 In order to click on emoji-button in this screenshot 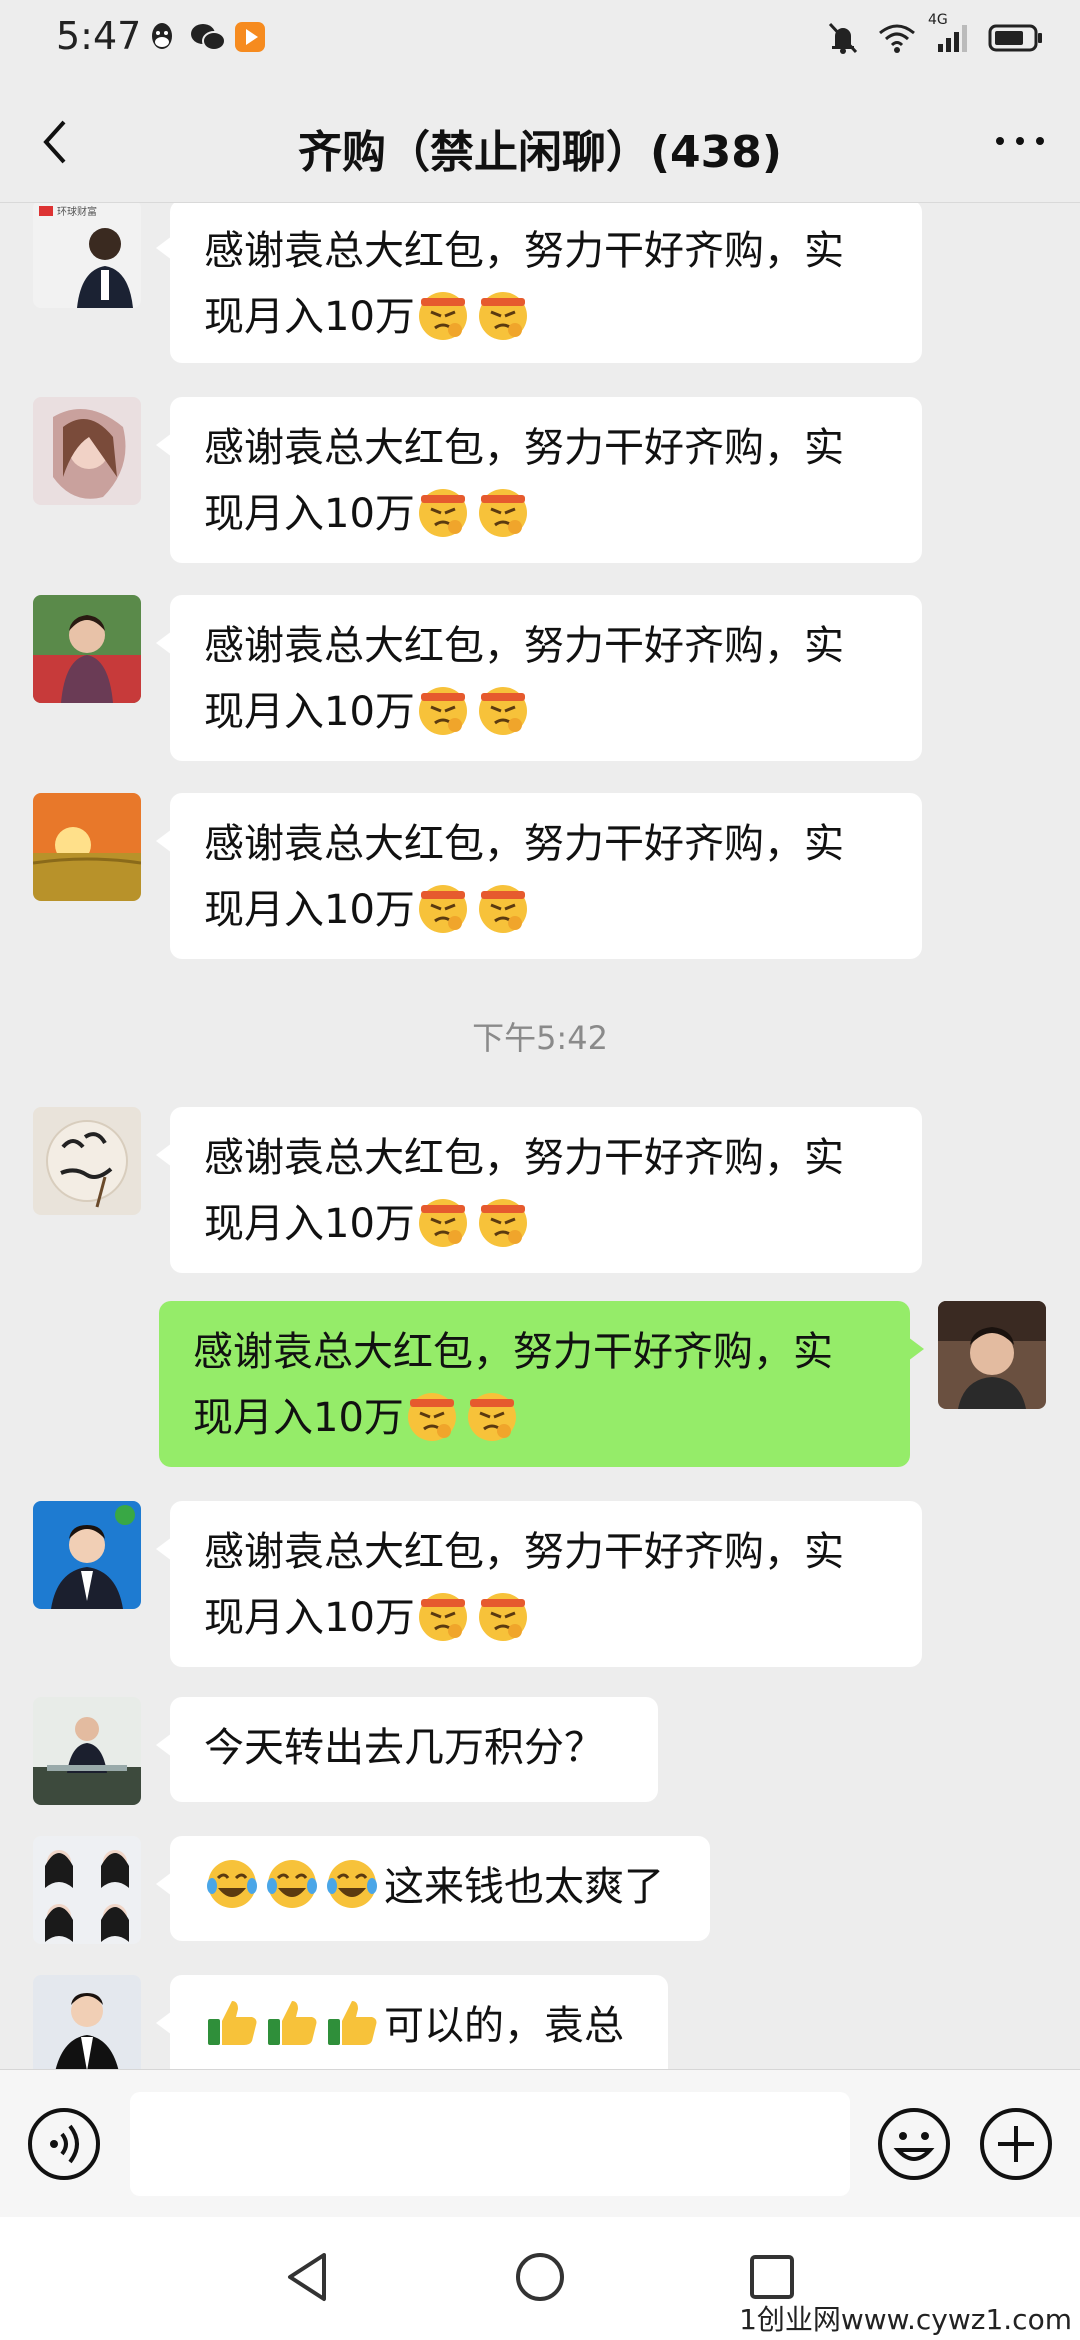, I will do `click(914, 2144)`.